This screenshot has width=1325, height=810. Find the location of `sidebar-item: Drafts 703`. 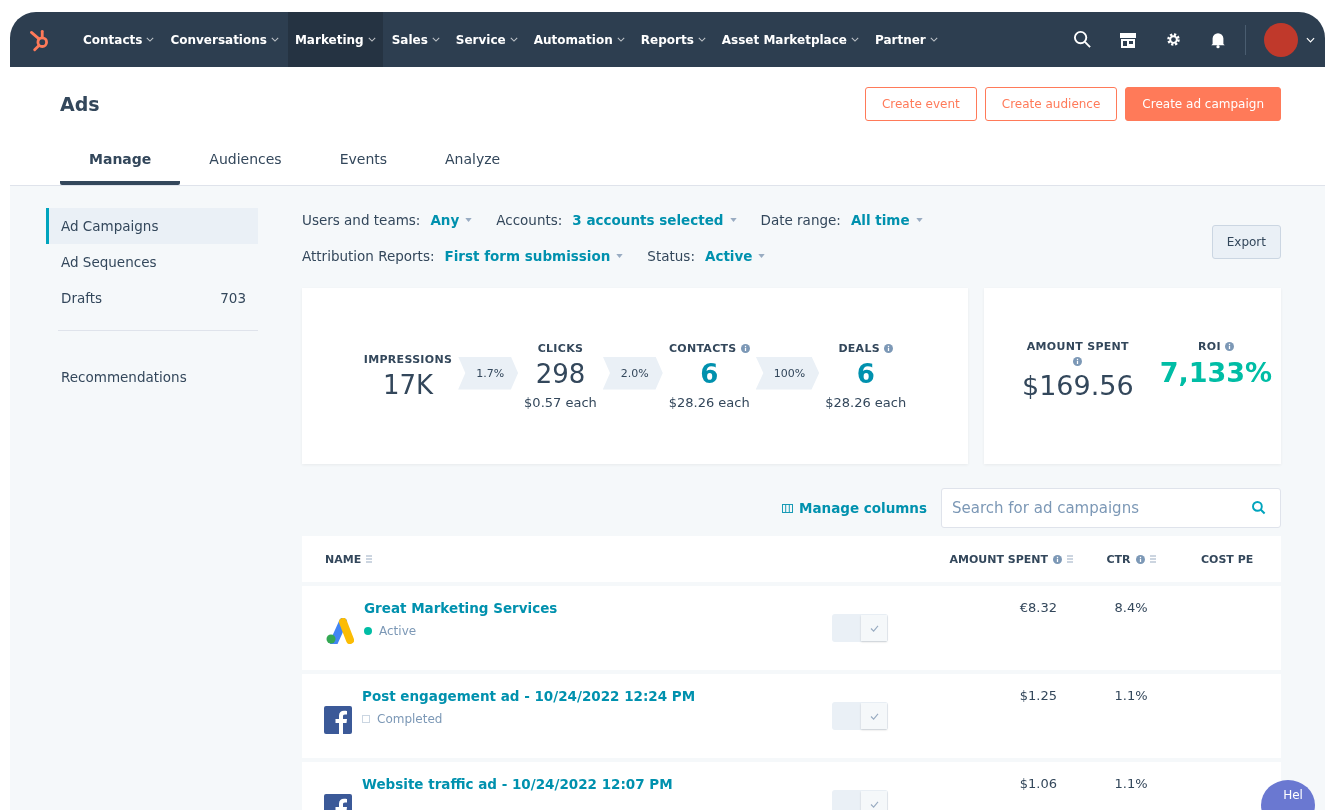

sidebar-item: Drafts 703 is located at coordinates (152, 298).